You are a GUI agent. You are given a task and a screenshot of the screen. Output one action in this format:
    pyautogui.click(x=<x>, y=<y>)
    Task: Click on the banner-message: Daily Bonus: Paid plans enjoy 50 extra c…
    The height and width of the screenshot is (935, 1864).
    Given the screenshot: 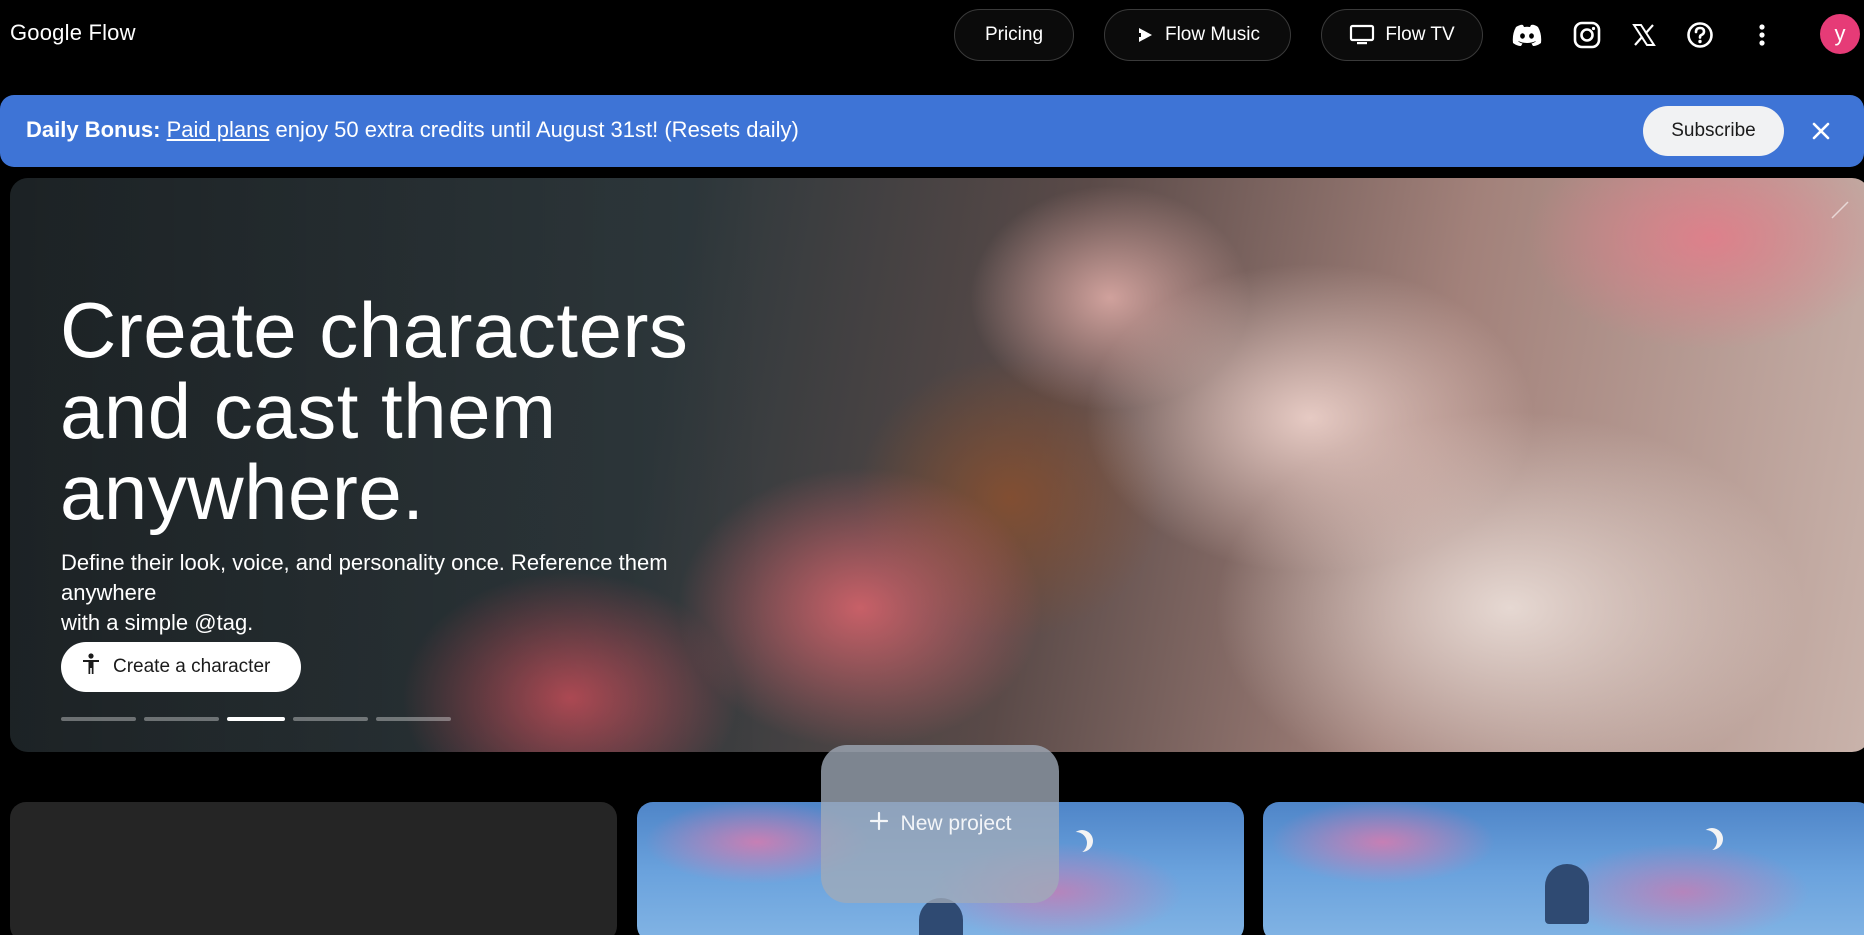 What is the action you would take?
    pyautogui.click(x=412, y=130)
    